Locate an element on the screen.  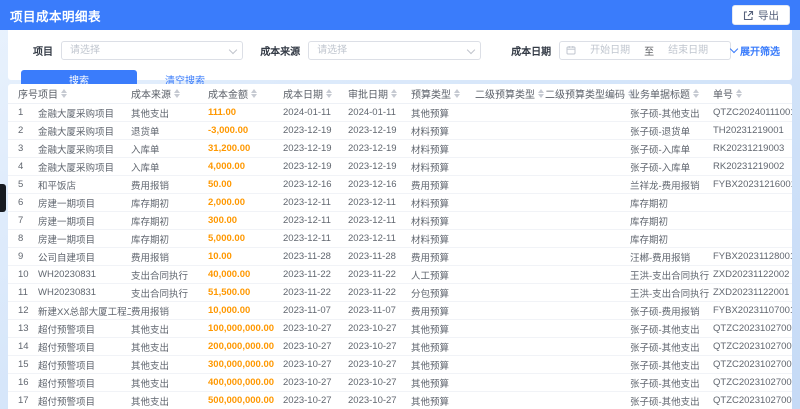
project-select is located at coordinates (152, 50).